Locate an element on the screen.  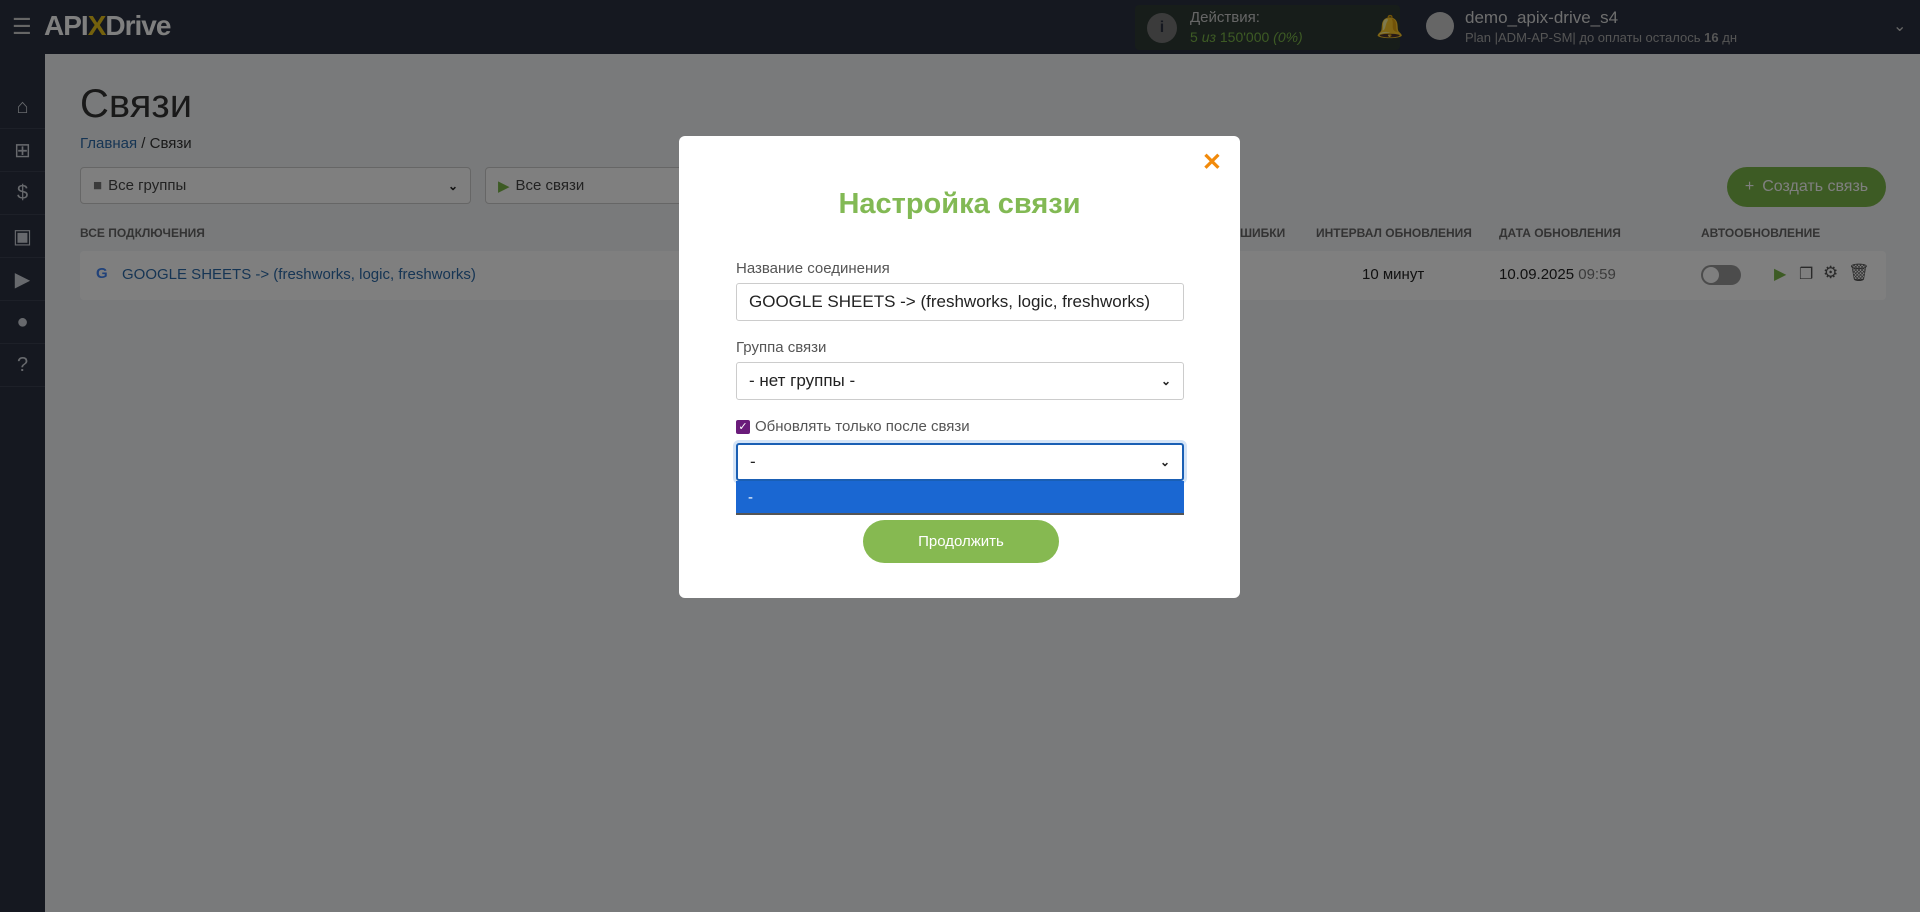
close-icon: ✕ is located at coordinates (1212, 162).